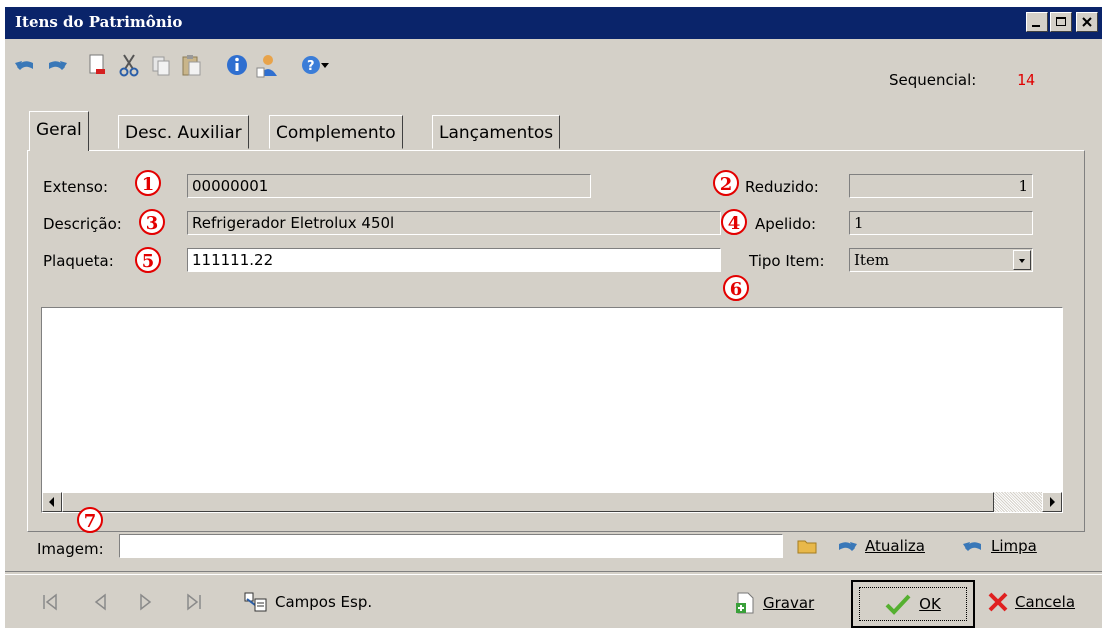 The width and height of the screenshot is (1102, 628). I want to click on cancela-button: Cancela, so click(1031, 602).